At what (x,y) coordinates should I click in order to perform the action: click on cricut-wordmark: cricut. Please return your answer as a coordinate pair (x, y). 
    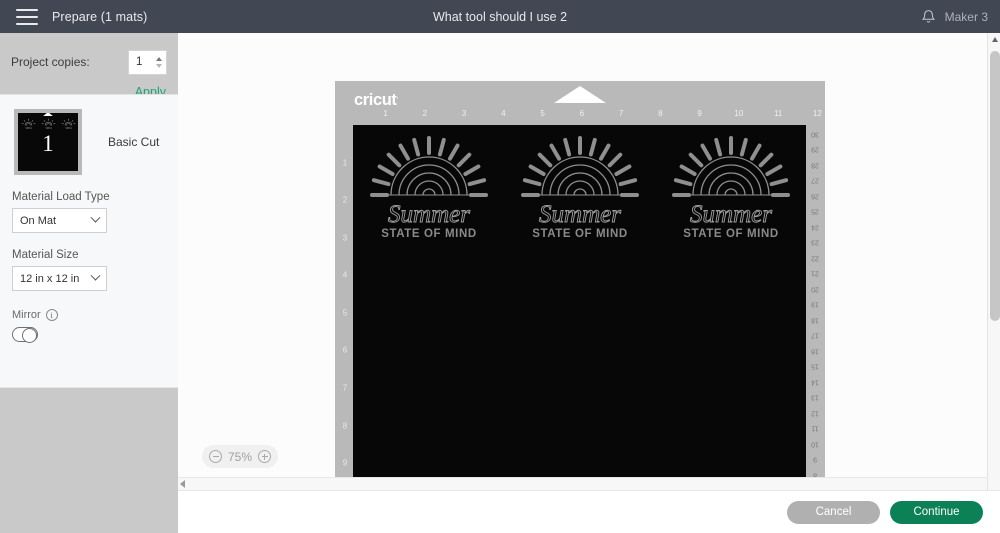
    Looking at the image, I should click on (375, 100).